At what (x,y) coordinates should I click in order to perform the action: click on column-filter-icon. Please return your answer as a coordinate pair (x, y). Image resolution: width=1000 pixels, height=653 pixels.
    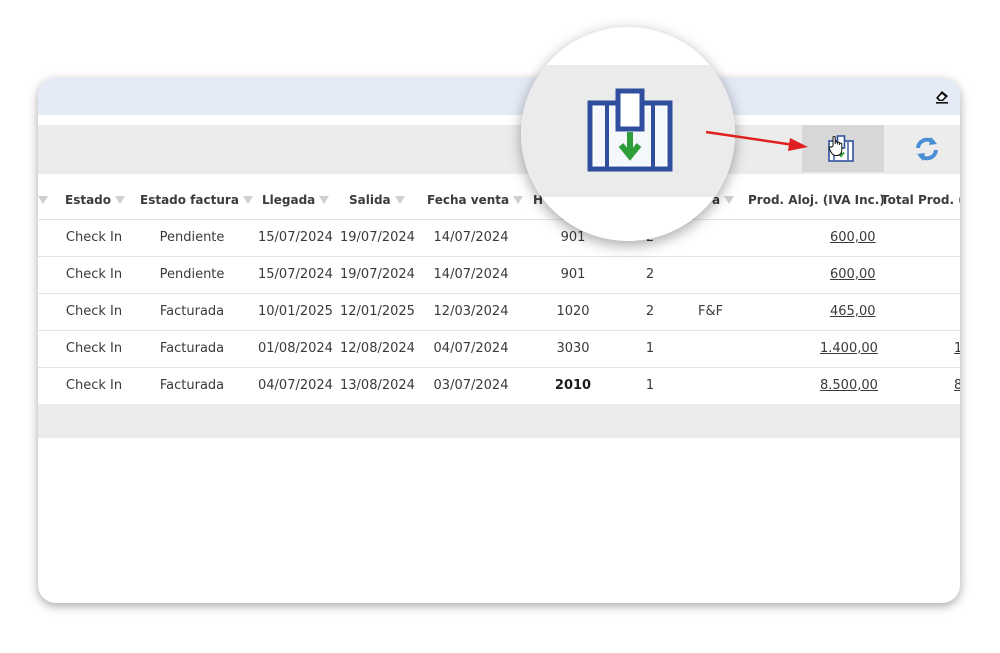
    Looking at the image, I should click on (43, 200).